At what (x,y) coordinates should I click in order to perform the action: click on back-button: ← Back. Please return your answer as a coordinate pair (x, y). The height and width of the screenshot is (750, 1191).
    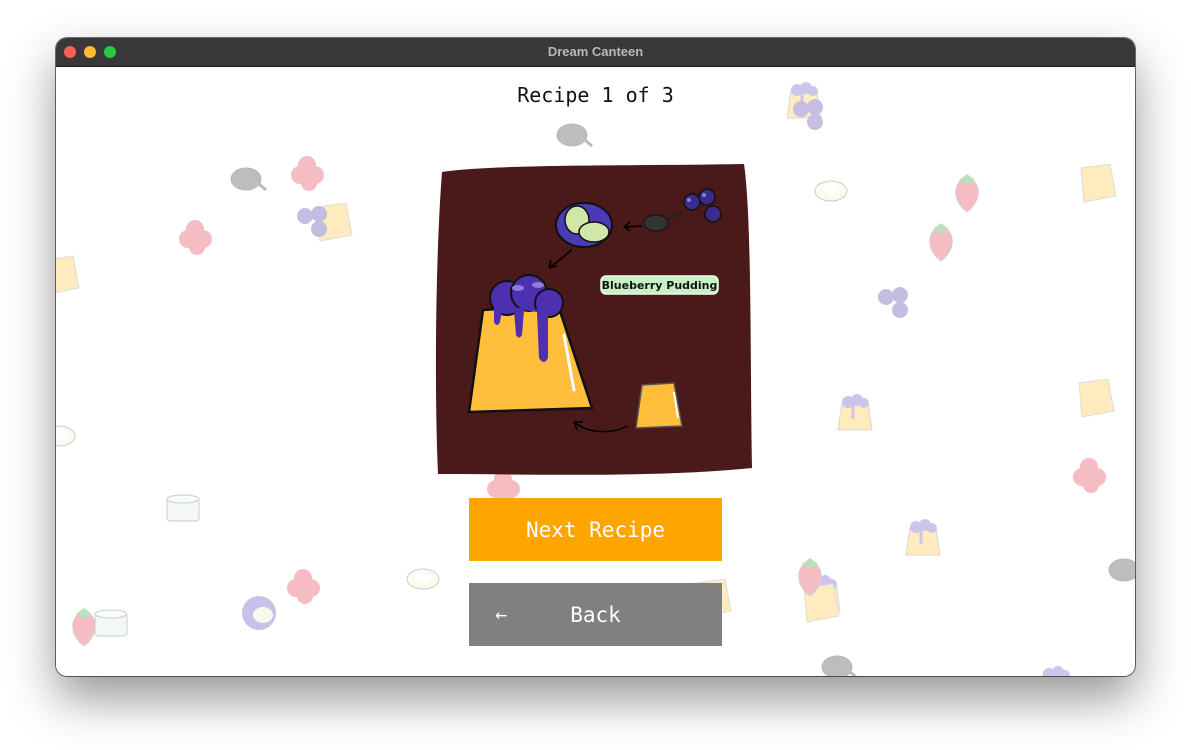
    Looking at the image, I should click on (595, 614).